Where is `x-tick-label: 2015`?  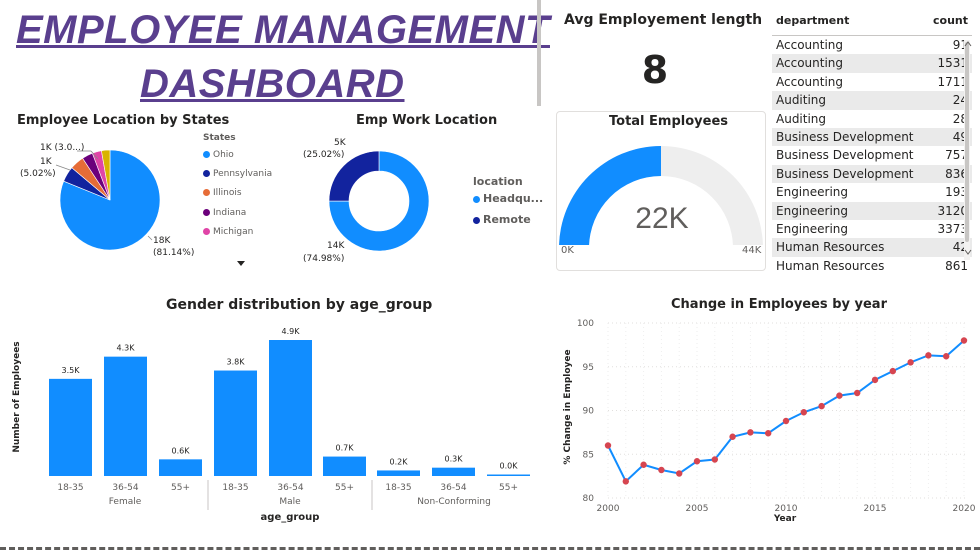
x-tick-label: 2015 is located at coordinates (875, 509).